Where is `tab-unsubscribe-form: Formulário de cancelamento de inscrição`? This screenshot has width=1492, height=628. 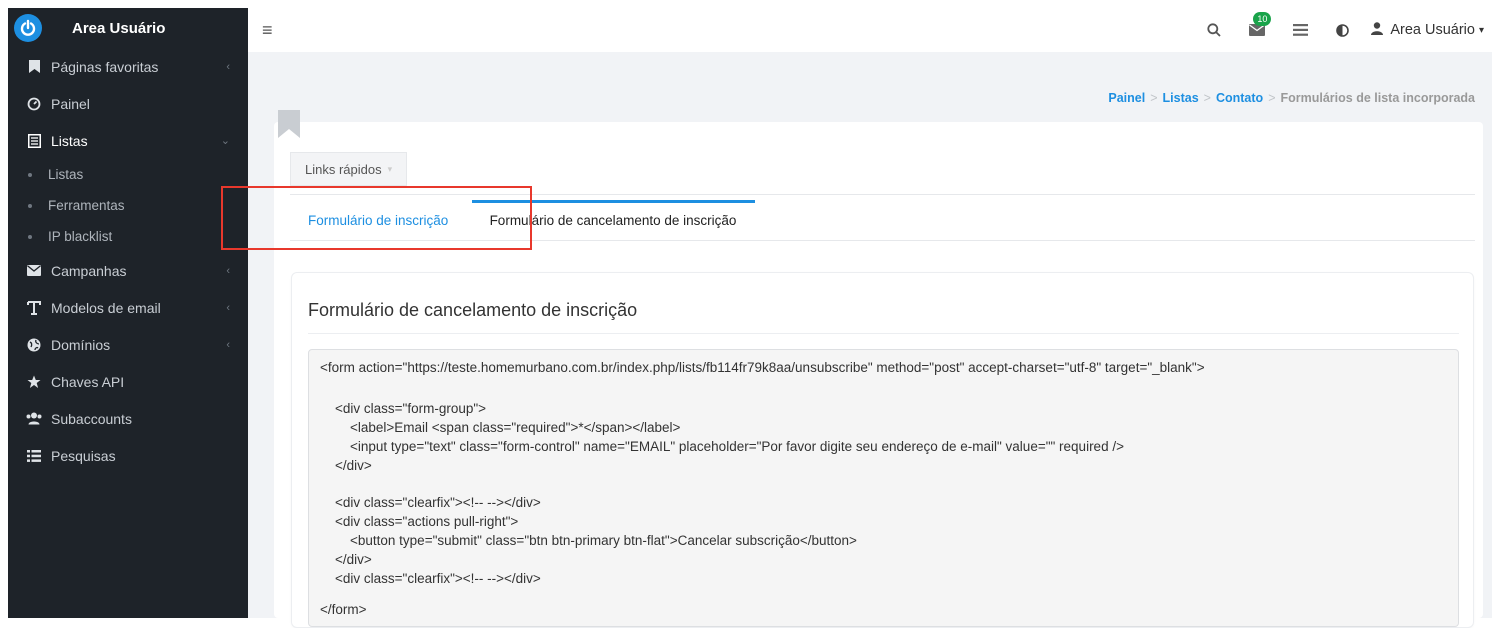 tab-unsubscribe-form: Formulário de cancelamento de inscrição is located at coordinates (613, 220).